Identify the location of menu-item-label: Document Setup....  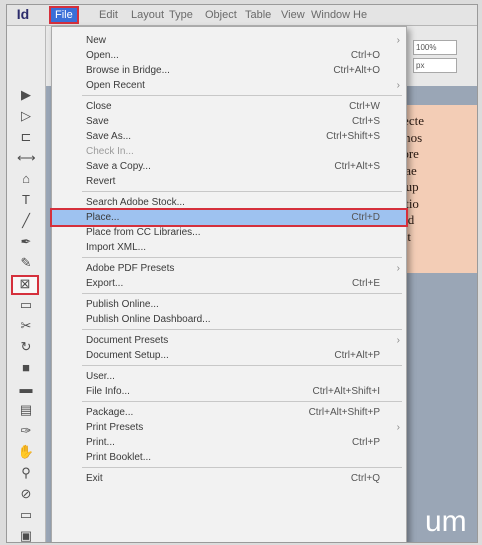
(127, 355).